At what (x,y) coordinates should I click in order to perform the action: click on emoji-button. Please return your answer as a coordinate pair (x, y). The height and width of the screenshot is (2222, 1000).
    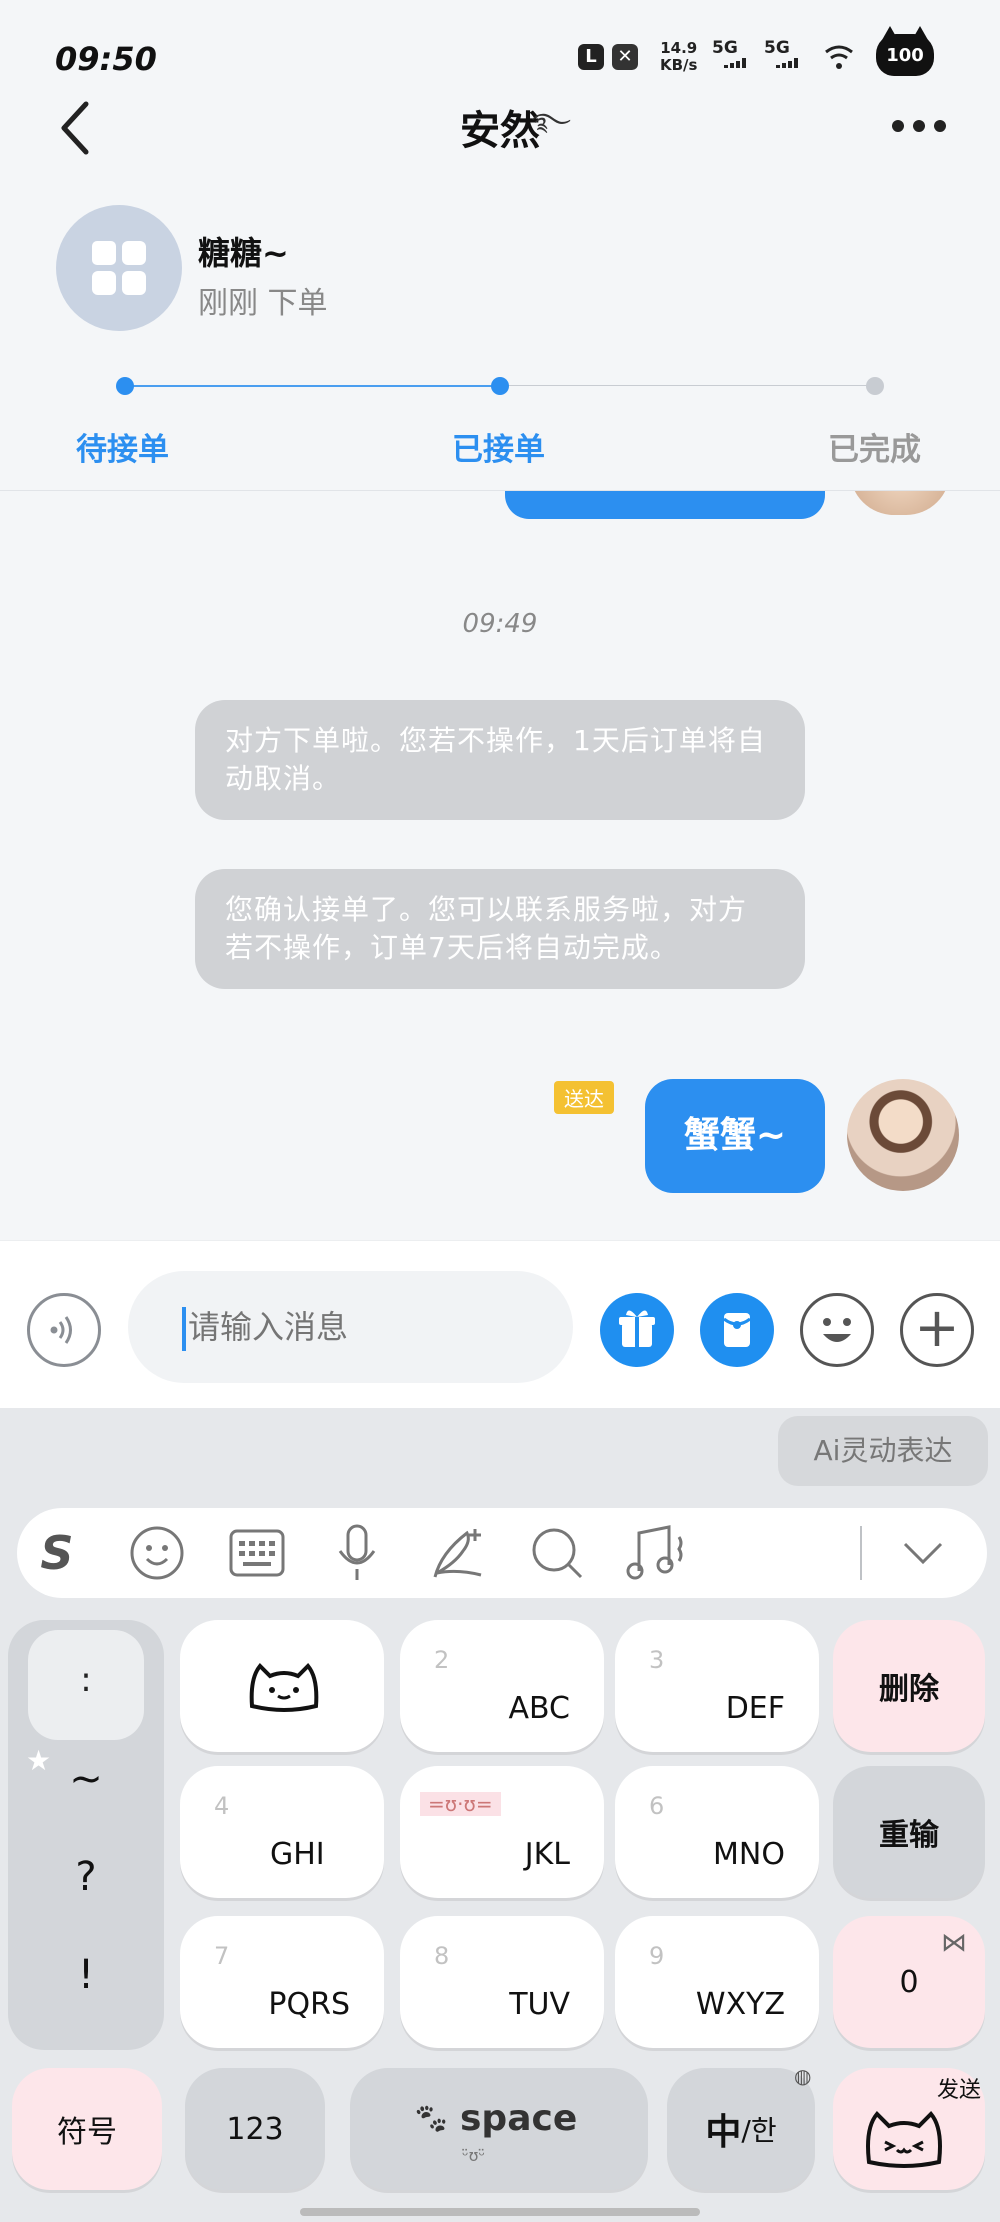
    Looking at the image, I should click on (837, 1330).